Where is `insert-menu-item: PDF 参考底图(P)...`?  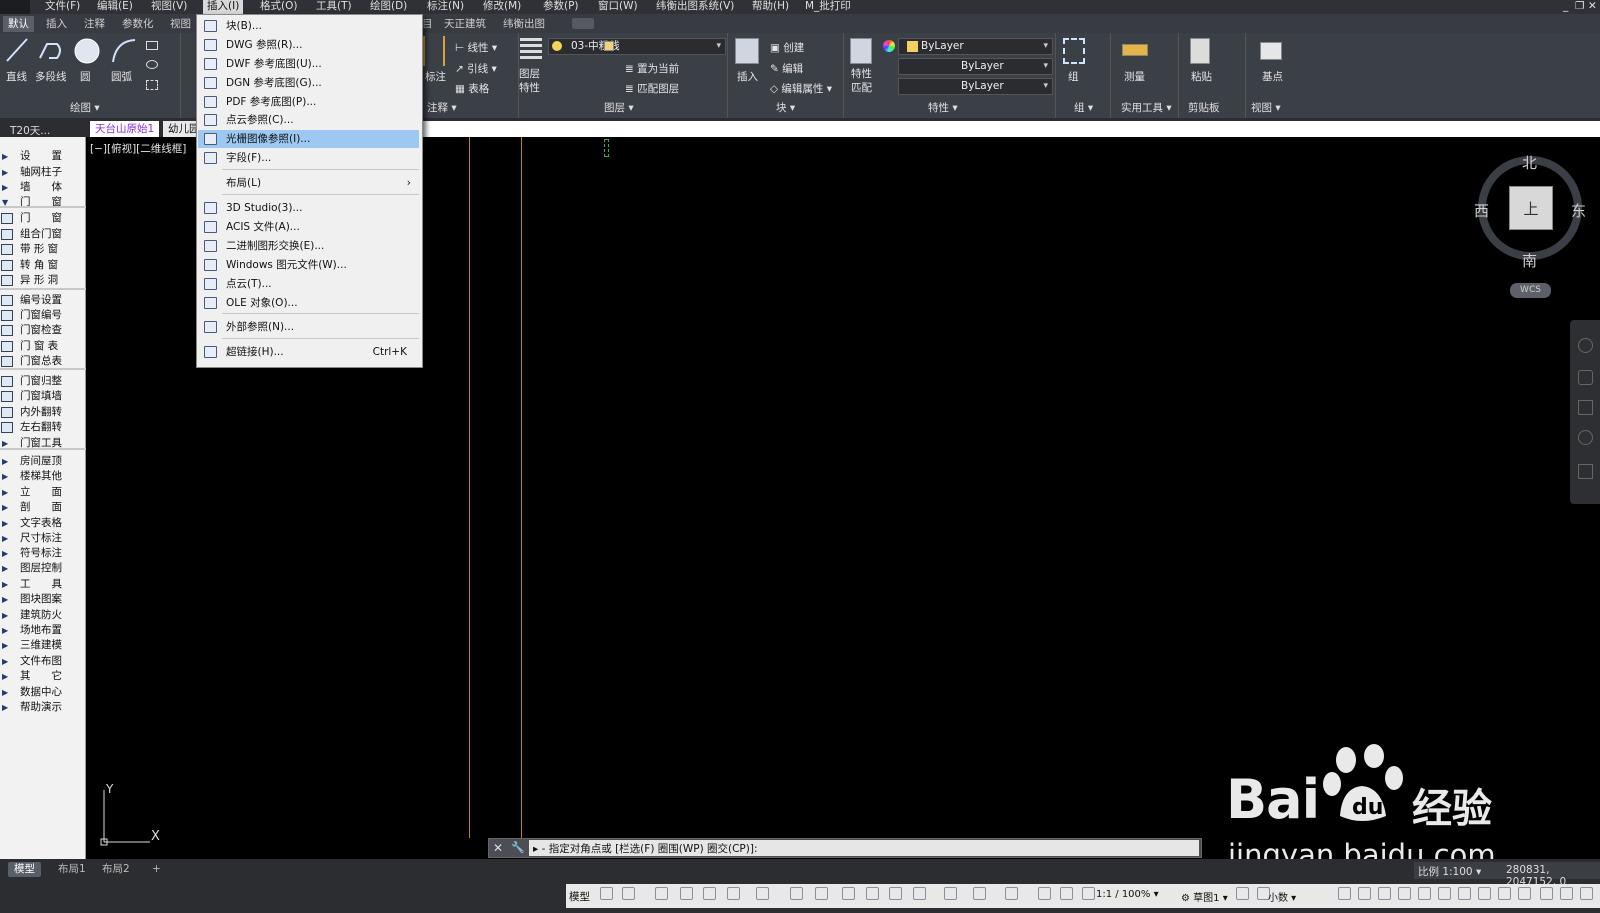 insert-menu-item: PDF 参考底图(P)... is located at coordinates (308, 102).